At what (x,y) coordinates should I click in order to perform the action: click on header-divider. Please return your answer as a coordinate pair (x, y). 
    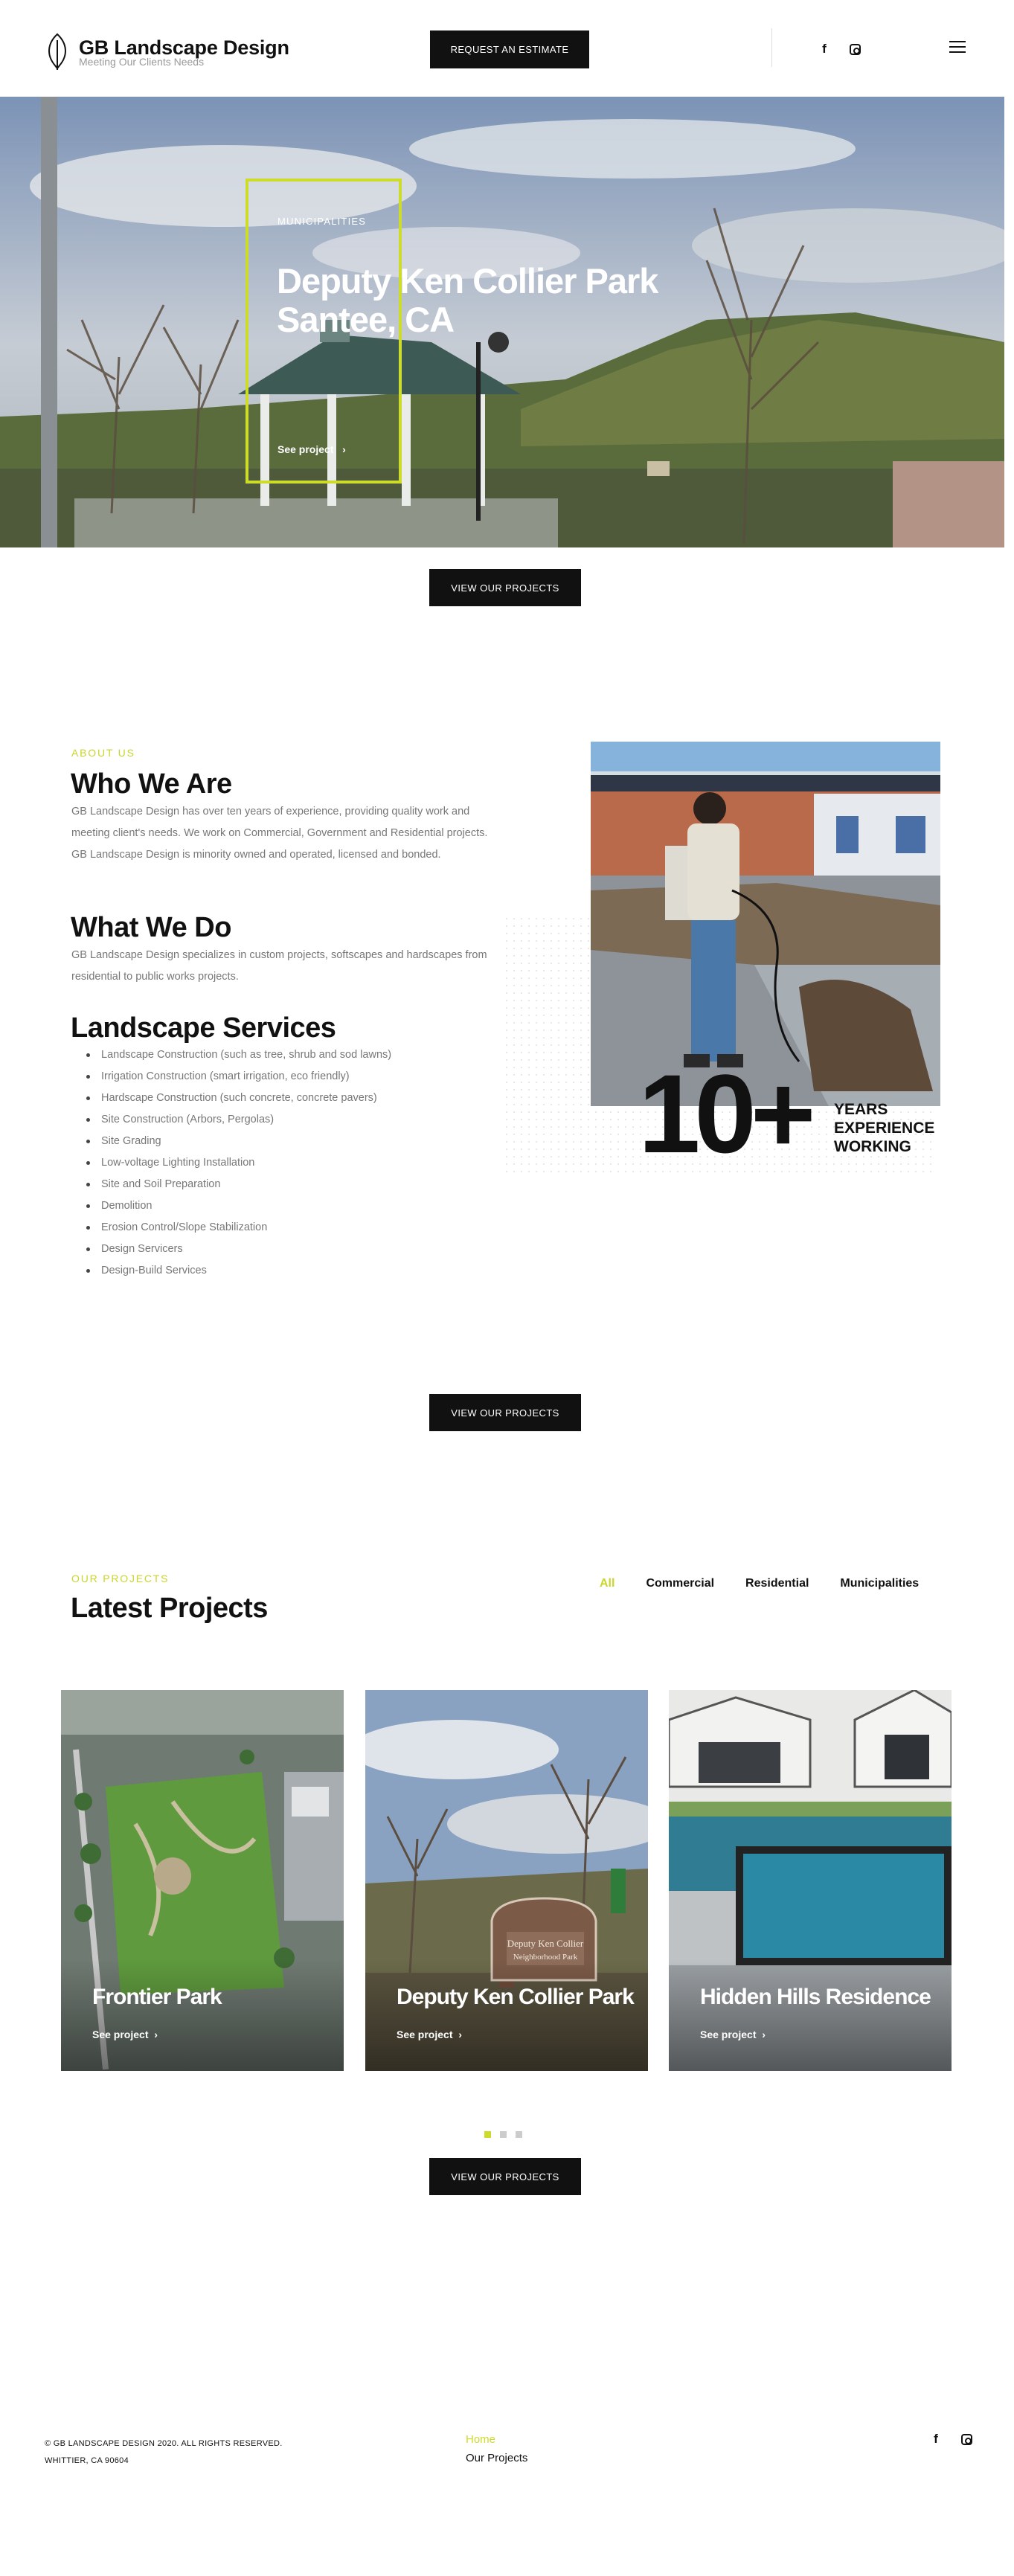
    Looking at the image, I should click on (771, 47).